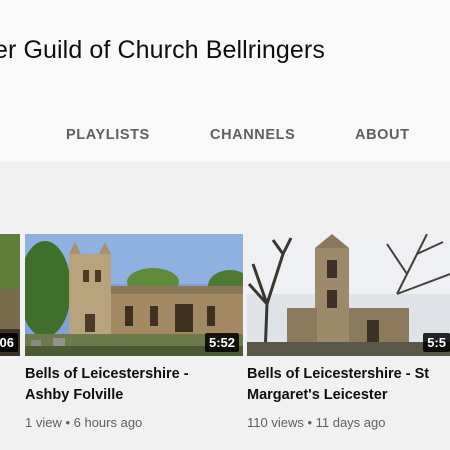 The width and height of the screenshot is (450, 450). Describe the element at coordinates (84, 422) in the screenshot. I see `video-meta: 1 view • 6 hours ago` at that location.